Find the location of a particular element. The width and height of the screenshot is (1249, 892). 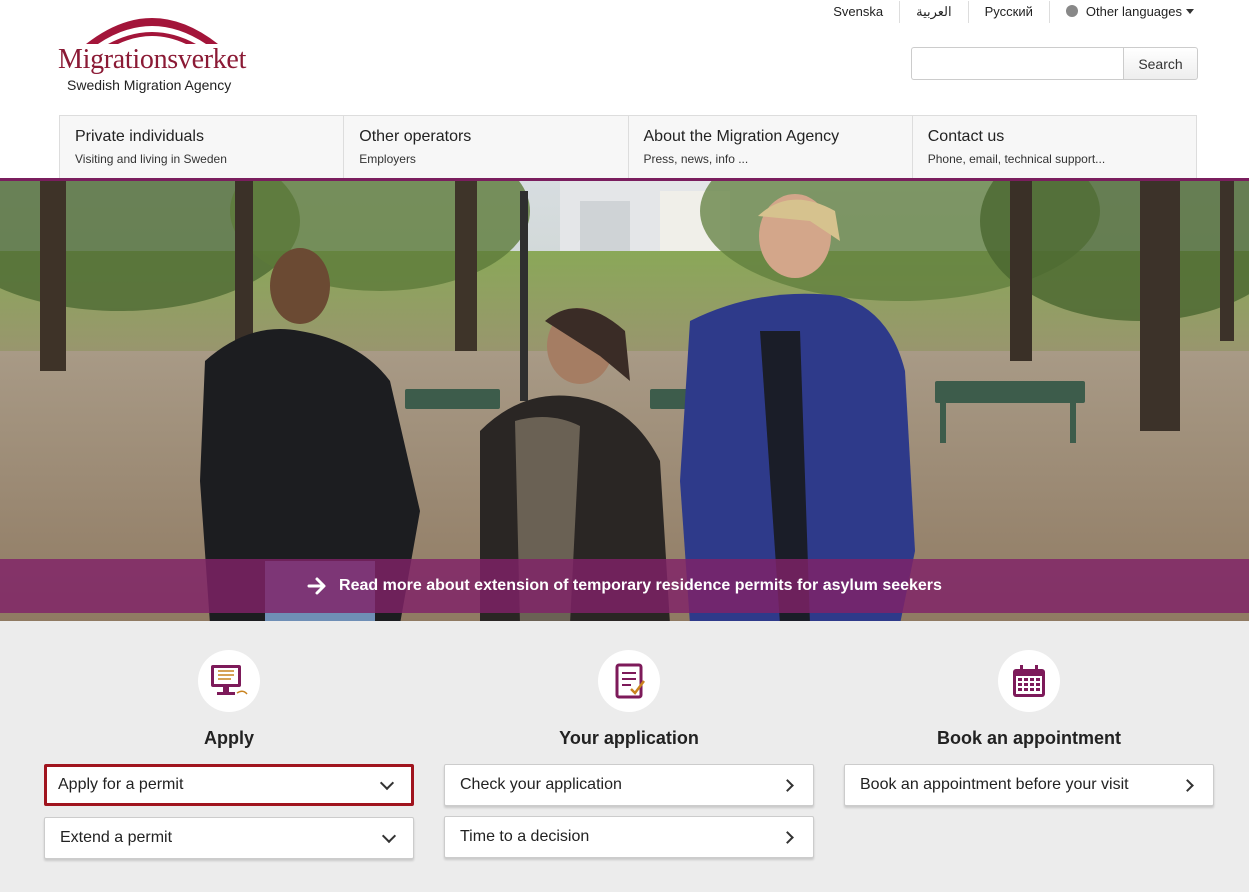

nav-item-subtitle: Employers is located at coordinates (387, 159).